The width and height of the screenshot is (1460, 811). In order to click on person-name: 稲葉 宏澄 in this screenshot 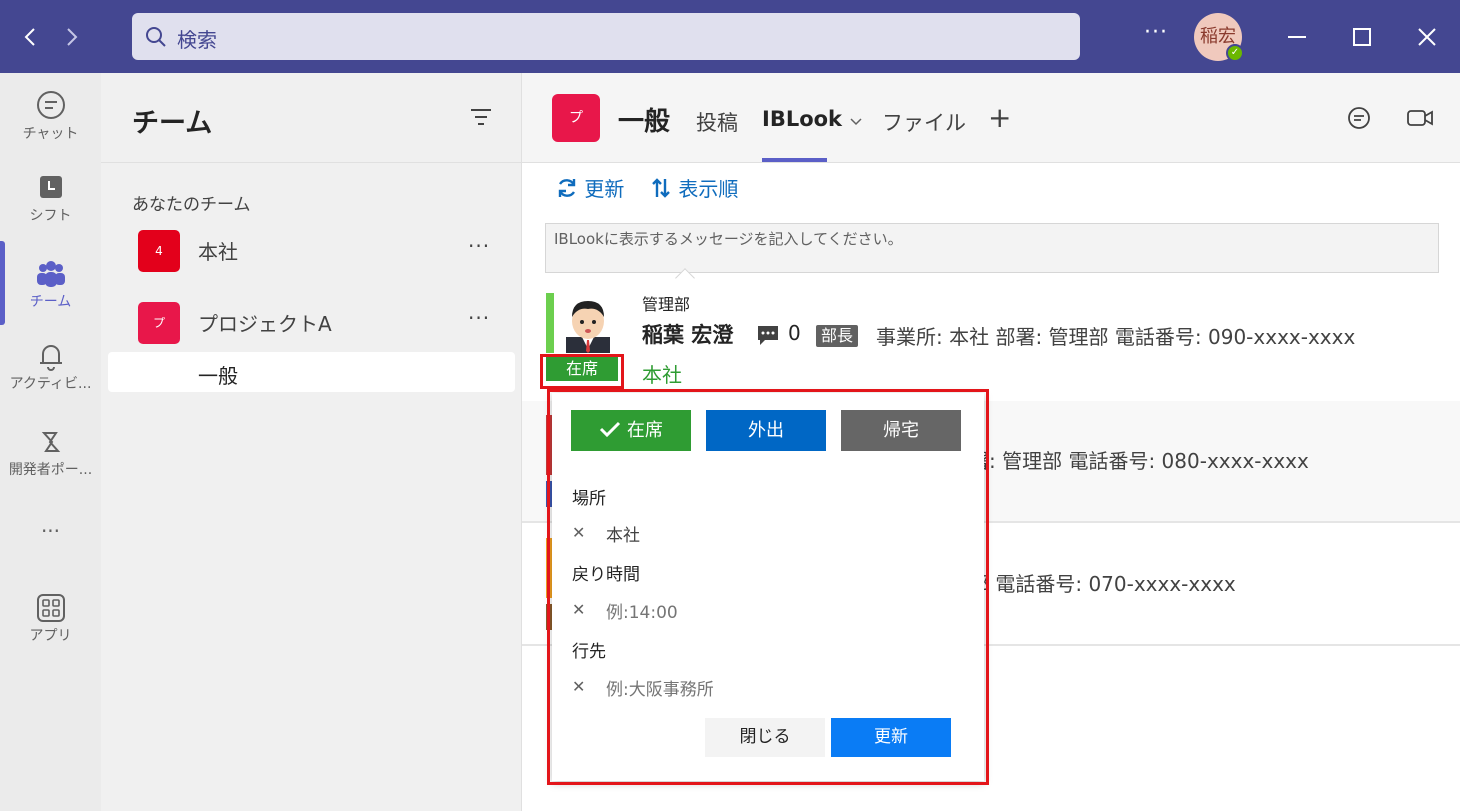, I will do `click(687, 334)`.